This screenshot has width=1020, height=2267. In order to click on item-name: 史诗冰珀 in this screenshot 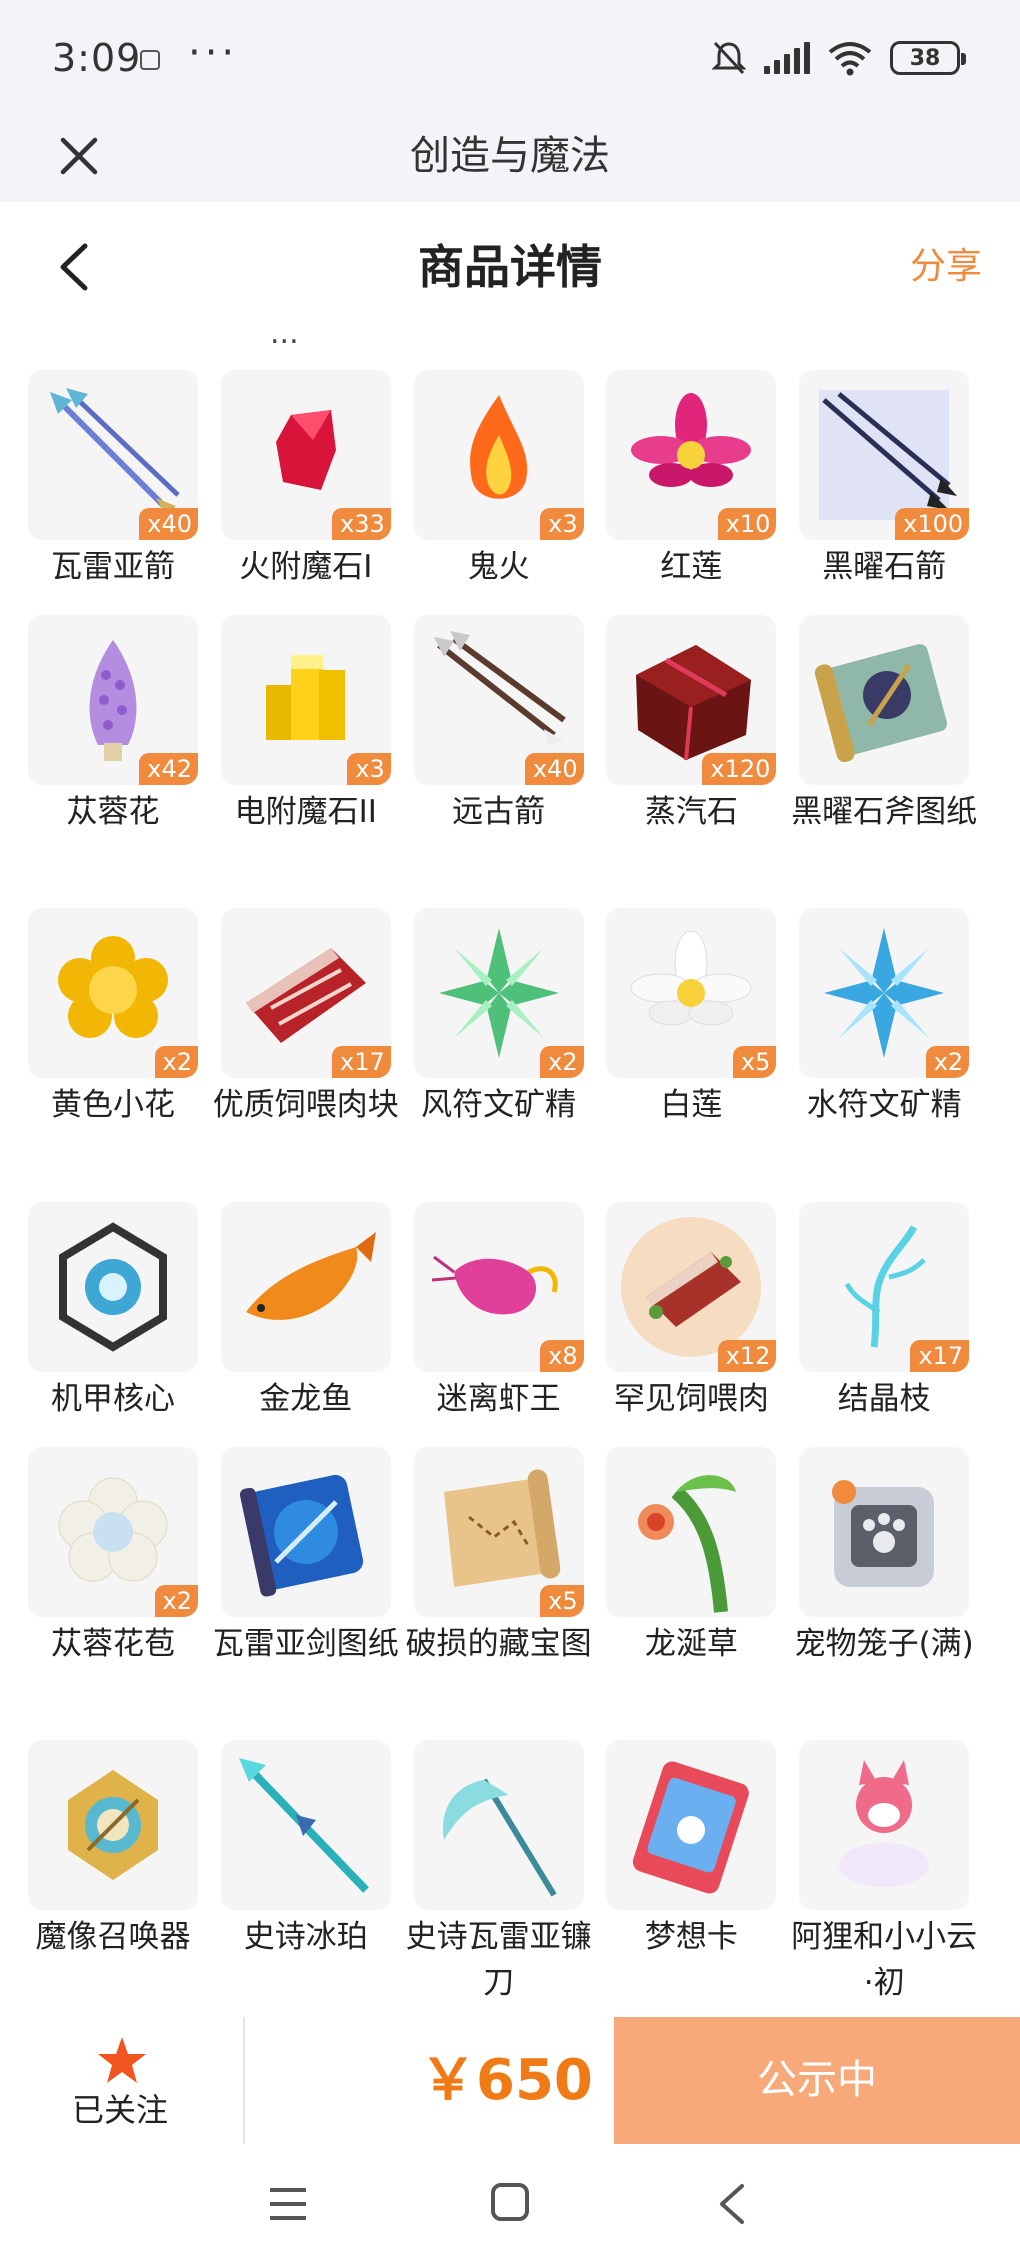, I will do `click(305, 1937)`.